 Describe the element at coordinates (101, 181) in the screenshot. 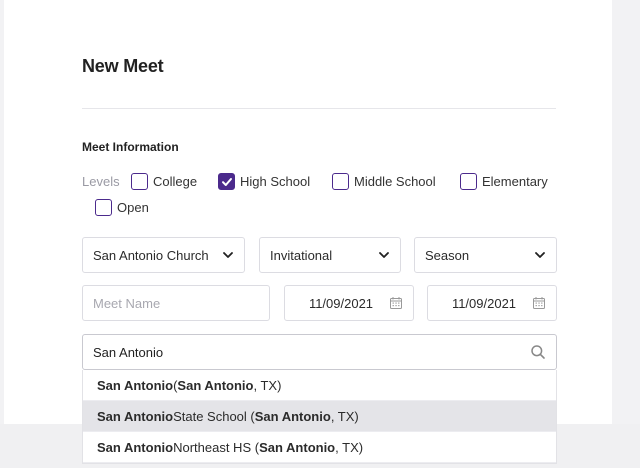

I see `levels-label: Levels` at that location.